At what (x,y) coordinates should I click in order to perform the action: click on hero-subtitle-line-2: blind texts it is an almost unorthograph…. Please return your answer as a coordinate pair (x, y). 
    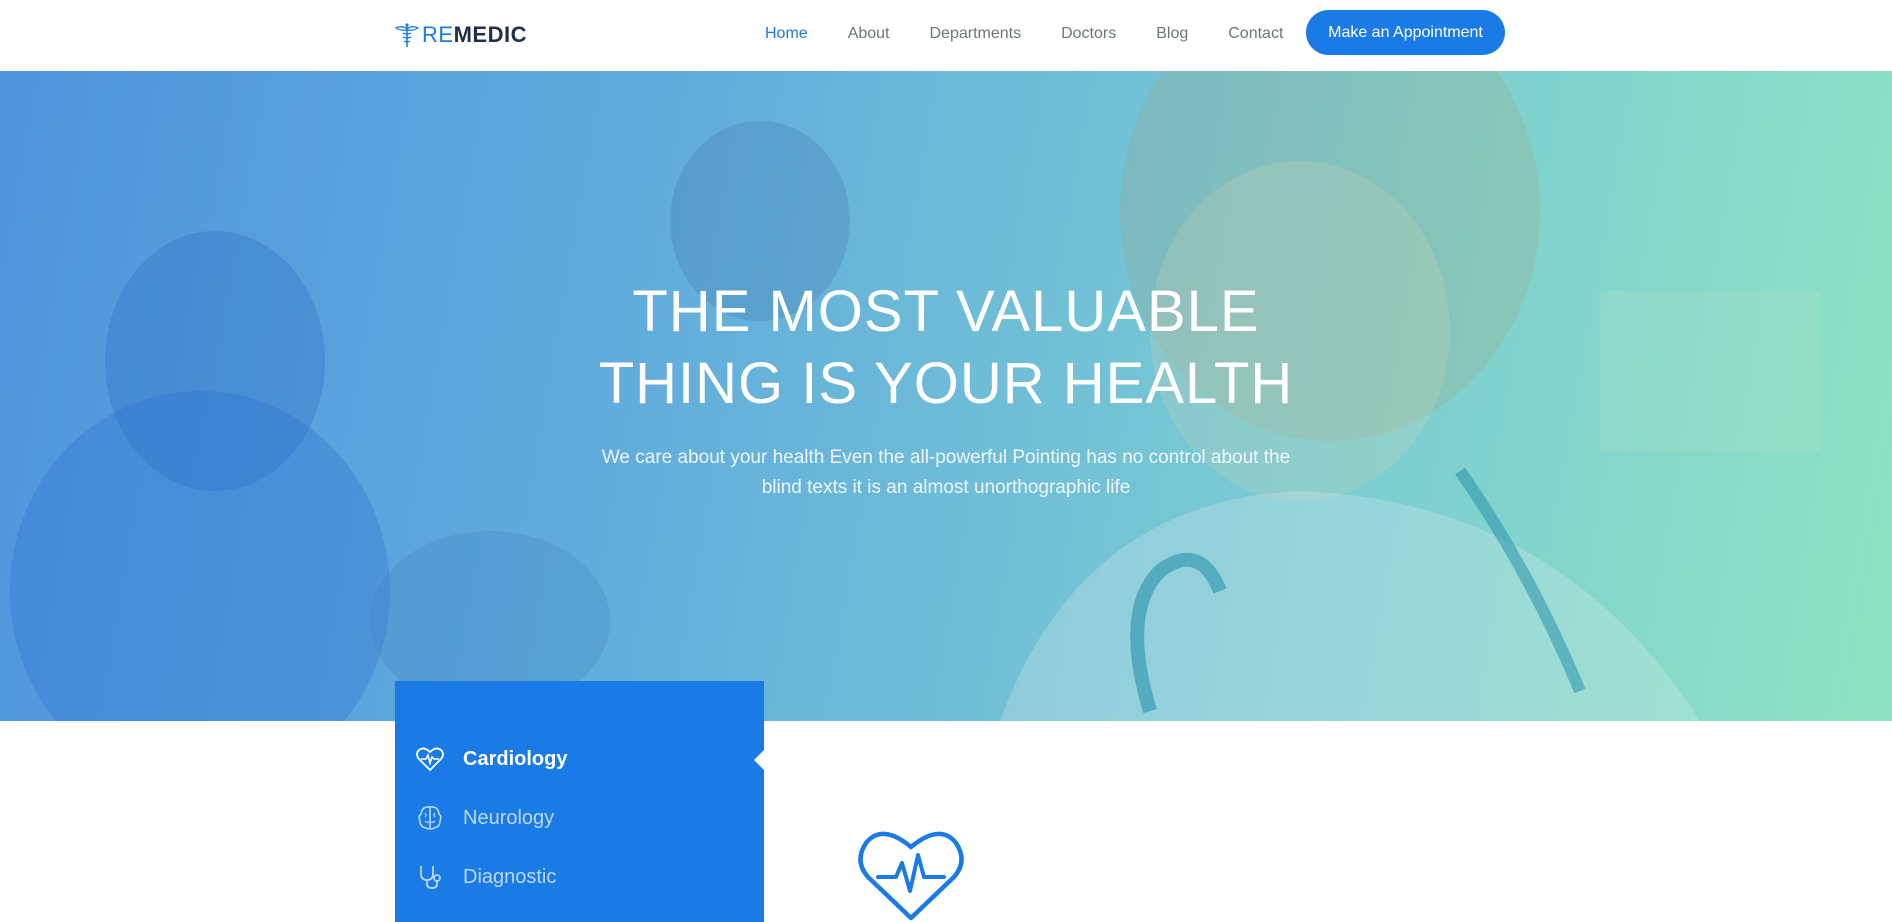
    Looking at the image, I should click on (946, 487).